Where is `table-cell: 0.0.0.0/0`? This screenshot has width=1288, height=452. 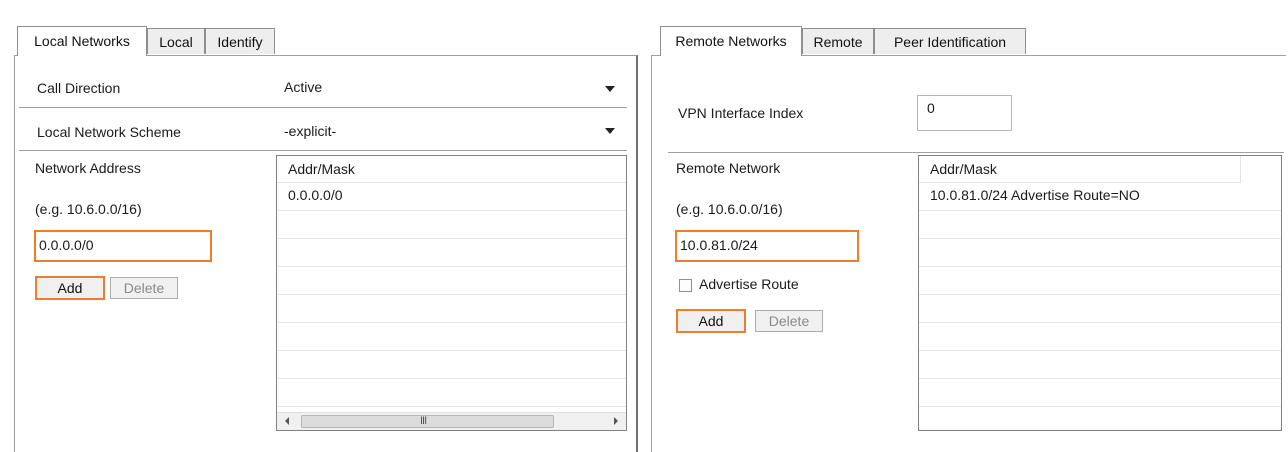 table-cell: 0.0.0.0/0 is located at coordinates (315, 195).